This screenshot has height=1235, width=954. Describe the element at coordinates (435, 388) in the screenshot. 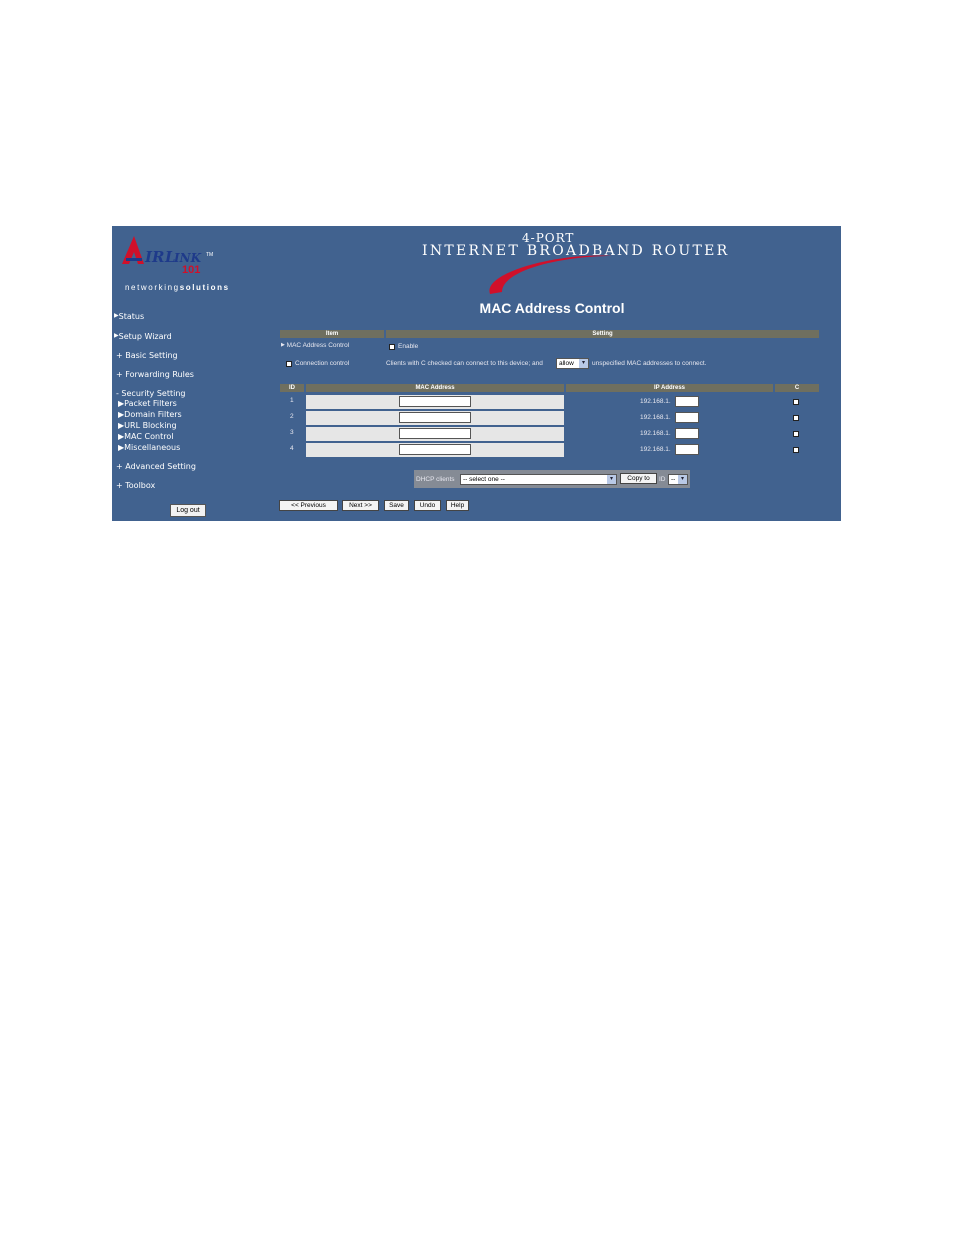

I see `col-header-mac: MAC Address` at that location.